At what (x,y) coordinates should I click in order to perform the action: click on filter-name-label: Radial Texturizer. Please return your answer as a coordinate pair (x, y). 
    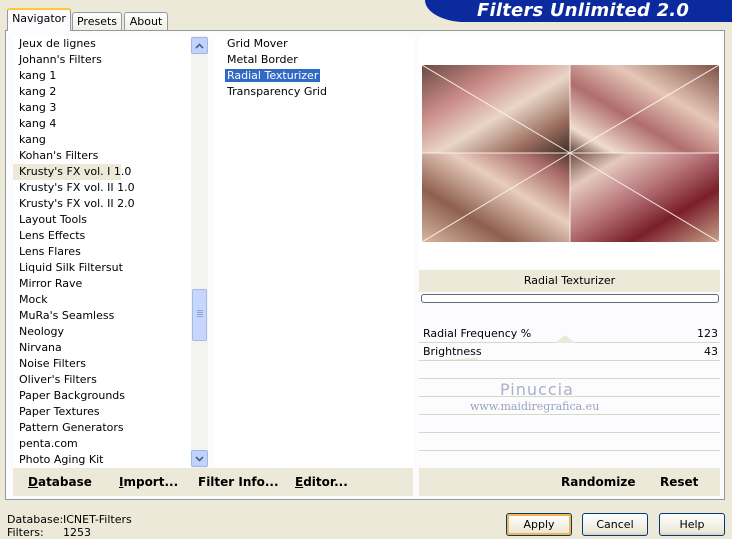
    Looking at the image, I should click on (569, 281).